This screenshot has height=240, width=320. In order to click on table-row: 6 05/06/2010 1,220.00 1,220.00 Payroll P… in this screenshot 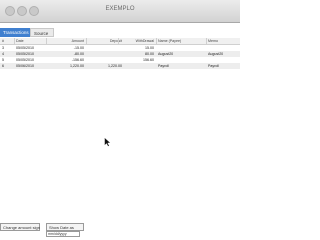, I will do `click(120, 66)`.